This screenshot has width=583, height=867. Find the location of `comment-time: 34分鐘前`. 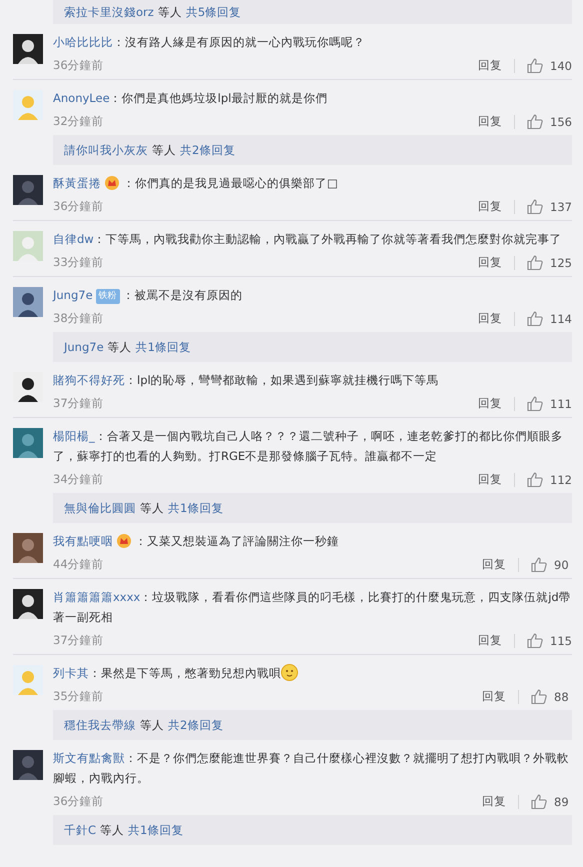

comment-time: 34分鐘前 is located at coordinates (79, 479).